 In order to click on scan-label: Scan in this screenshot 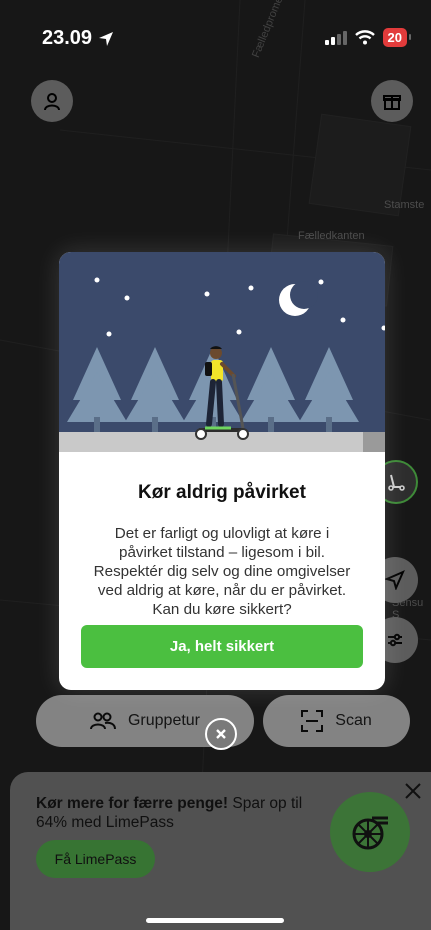, I will do `click(353, 720)`.